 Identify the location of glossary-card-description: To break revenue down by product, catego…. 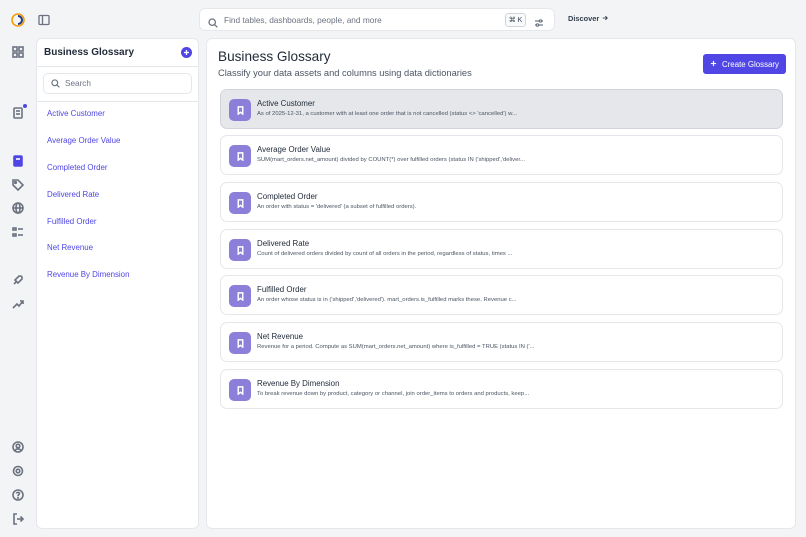
(393, 394).